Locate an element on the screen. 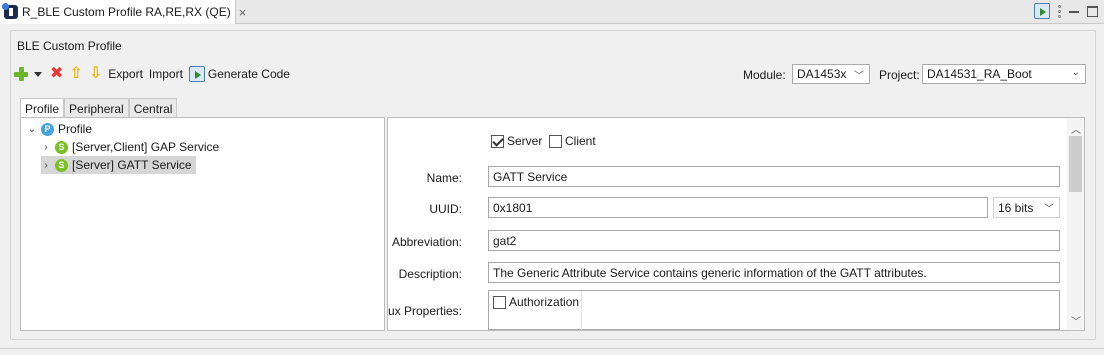  tree-item-profile: ⌄ P Profile is located at coordinates (59, 129).